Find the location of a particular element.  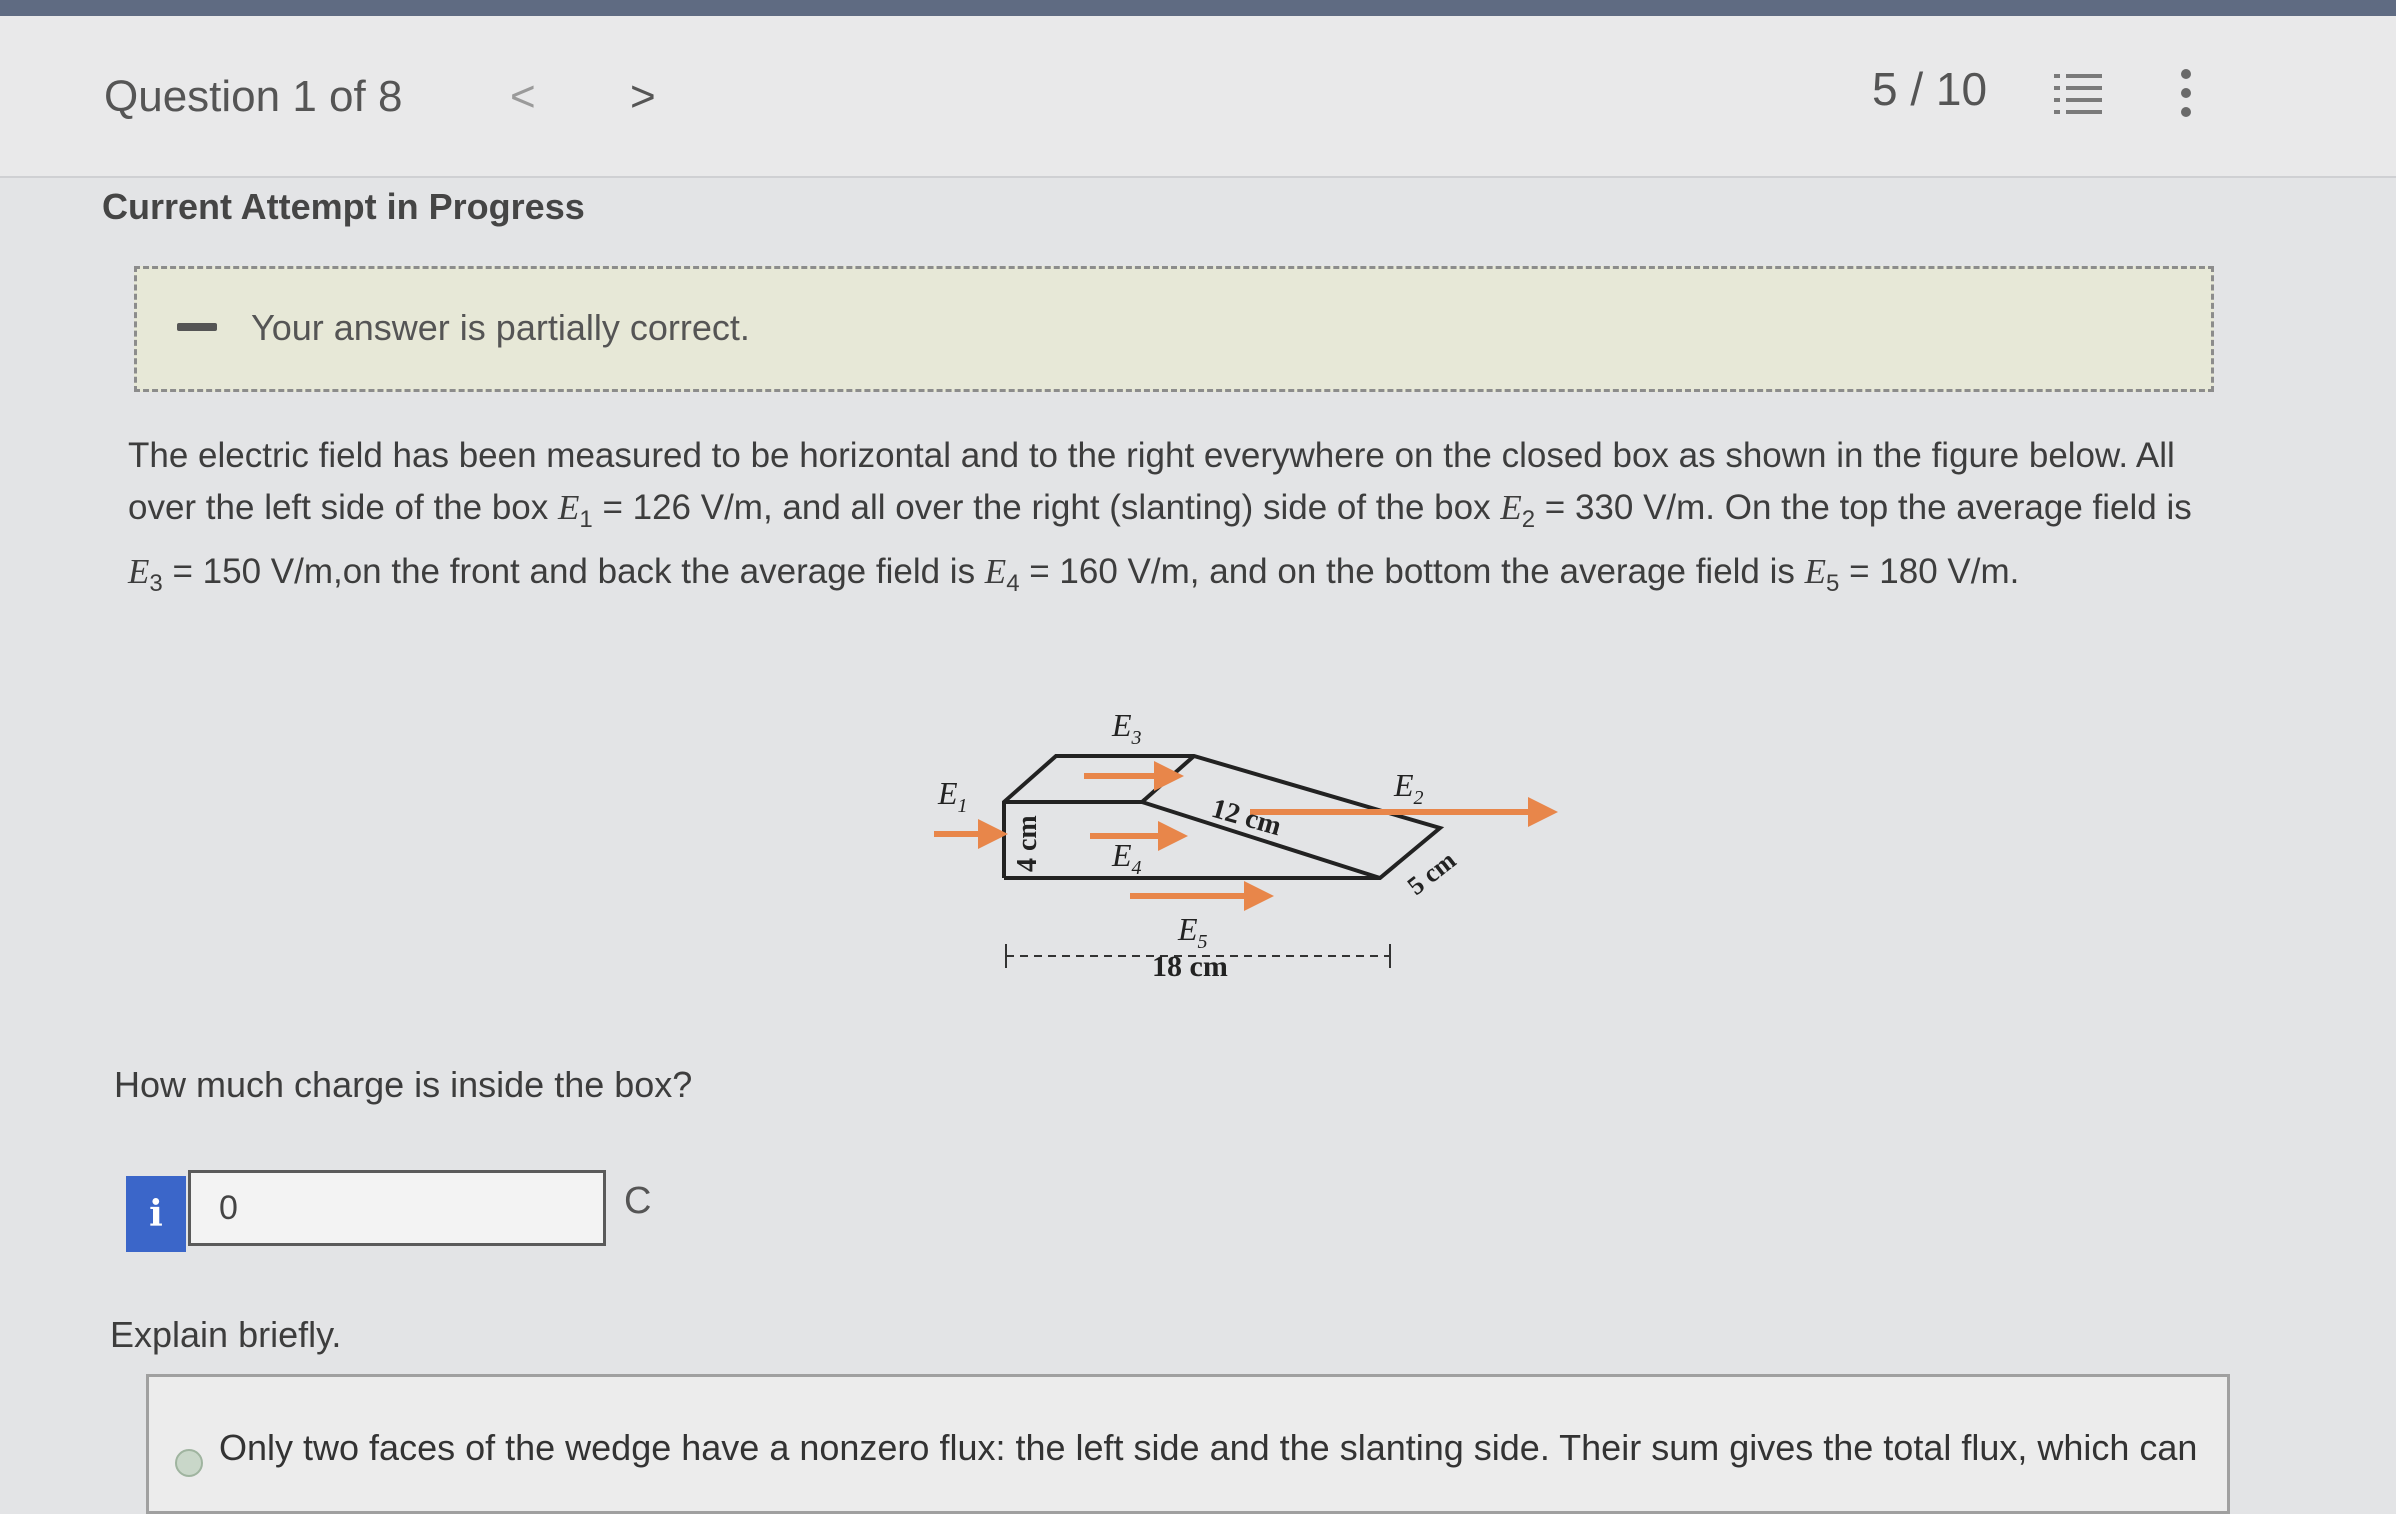

svg-text: E2 is located at coordinates (1408, 788).